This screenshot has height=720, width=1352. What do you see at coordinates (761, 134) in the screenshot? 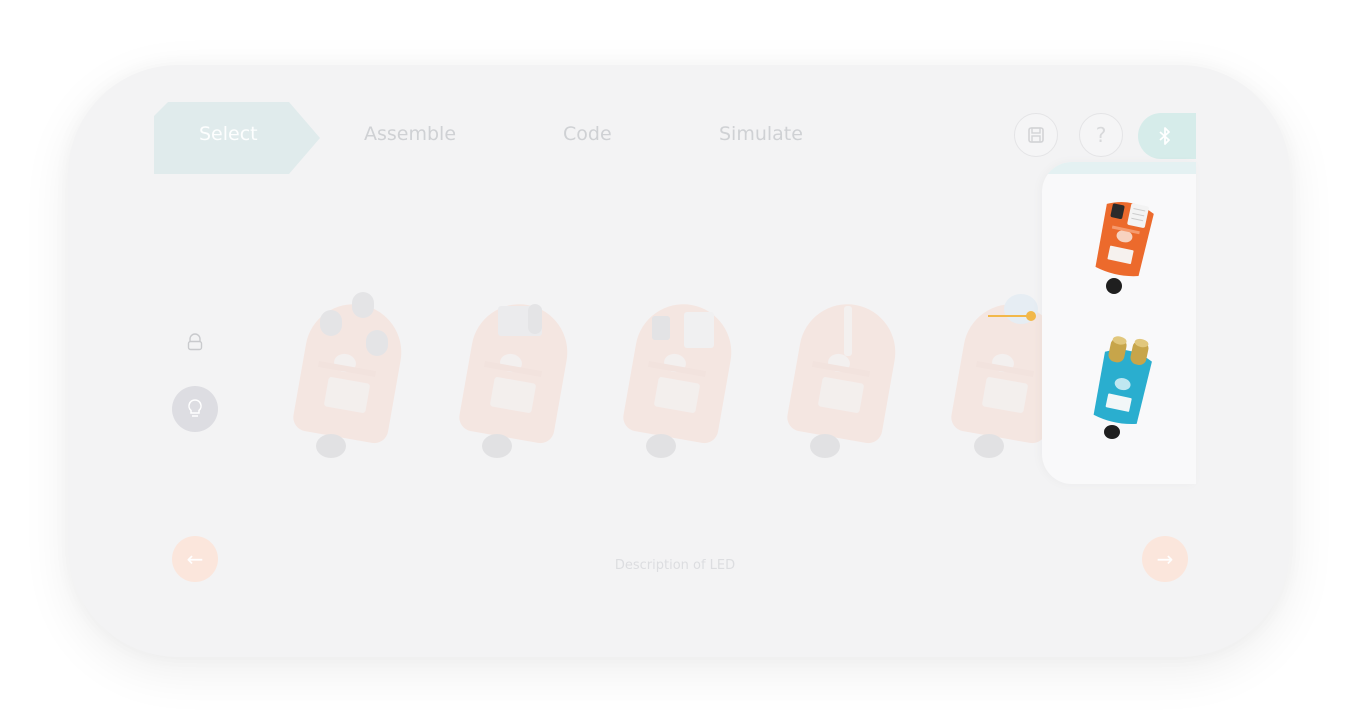
I see `step-simulate-label: Simulate` at bounding box center [761, 134].